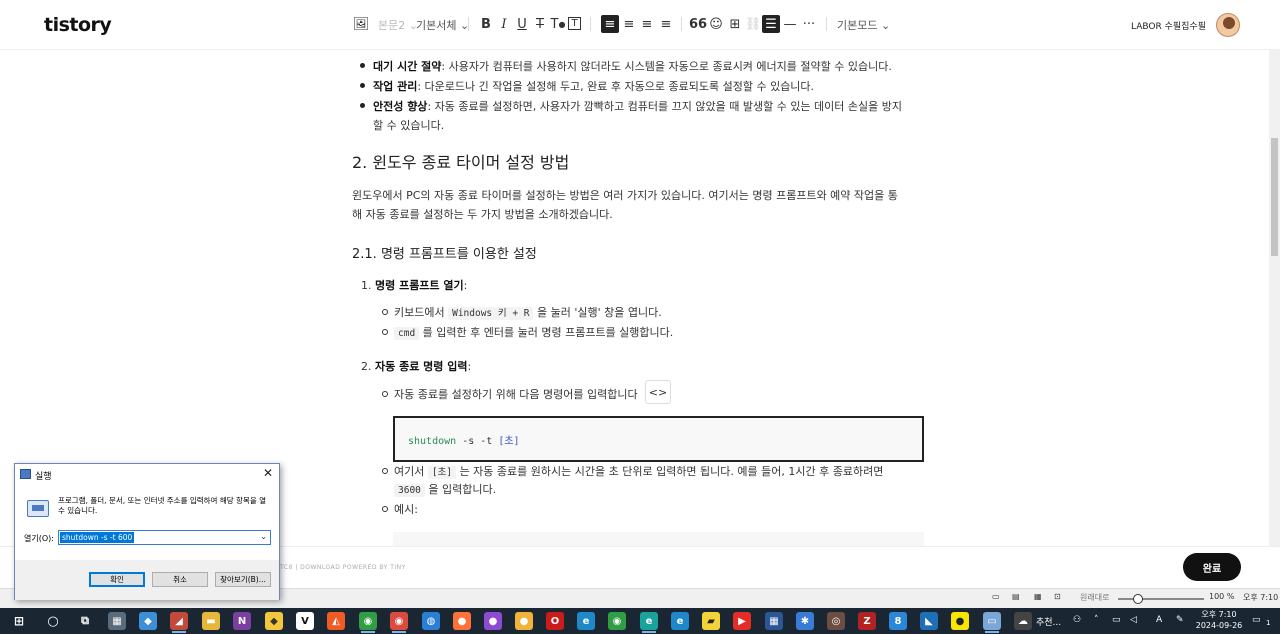  I want to click on calculator-icon: ▦, so click(117, 621).